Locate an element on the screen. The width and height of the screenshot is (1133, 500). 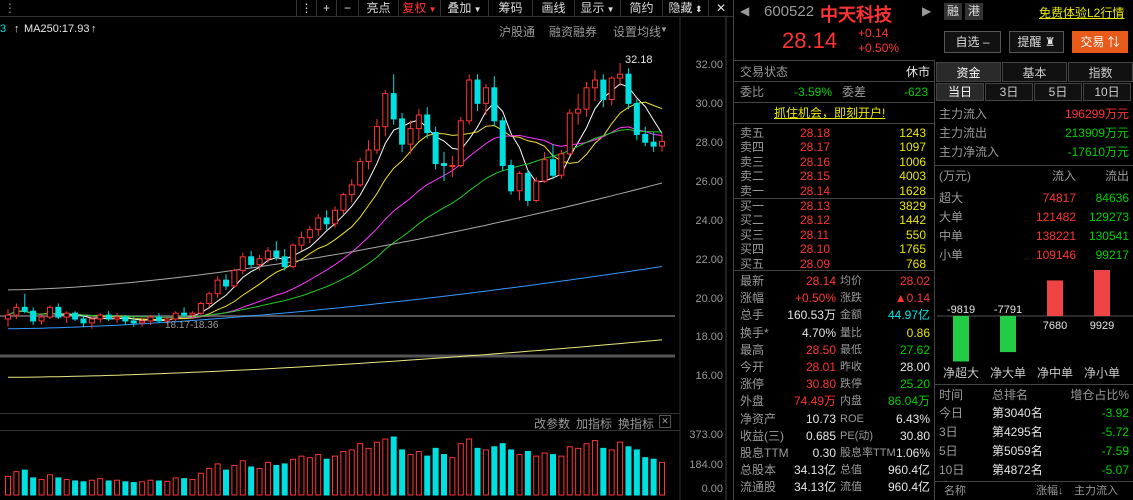
period-tab: 5日 is located at coordinates (1058, 92).